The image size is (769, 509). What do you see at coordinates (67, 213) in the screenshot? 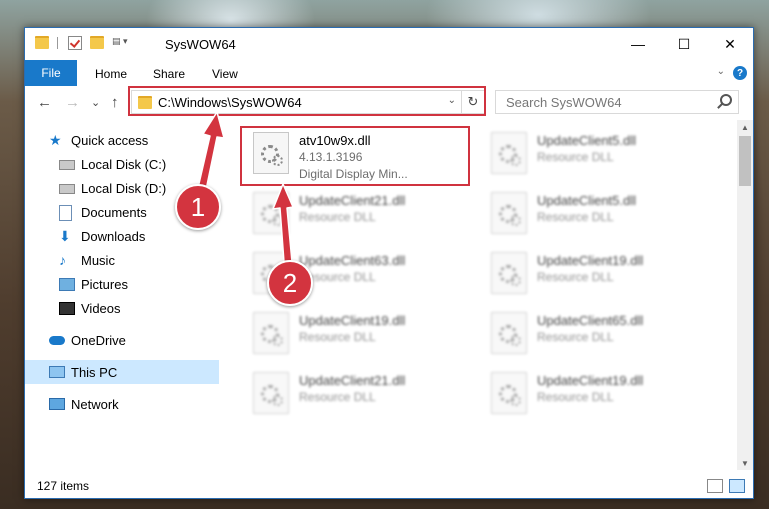
I see `documents-icon` at bounding box center [67, 213].